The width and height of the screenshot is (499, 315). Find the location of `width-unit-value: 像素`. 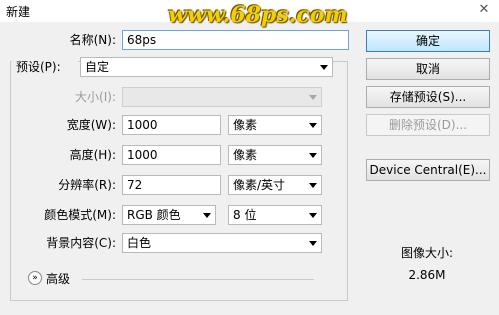

width-unit-value: 像素 is located at coordinates (245, 125).